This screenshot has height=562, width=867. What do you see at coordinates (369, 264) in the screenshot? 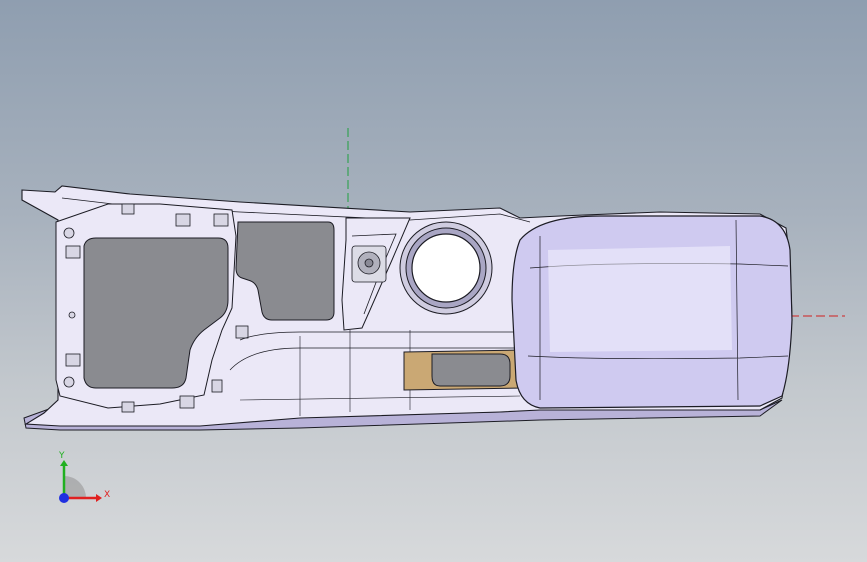
I see `usb-port-icon` at bounding box center [369, 264].